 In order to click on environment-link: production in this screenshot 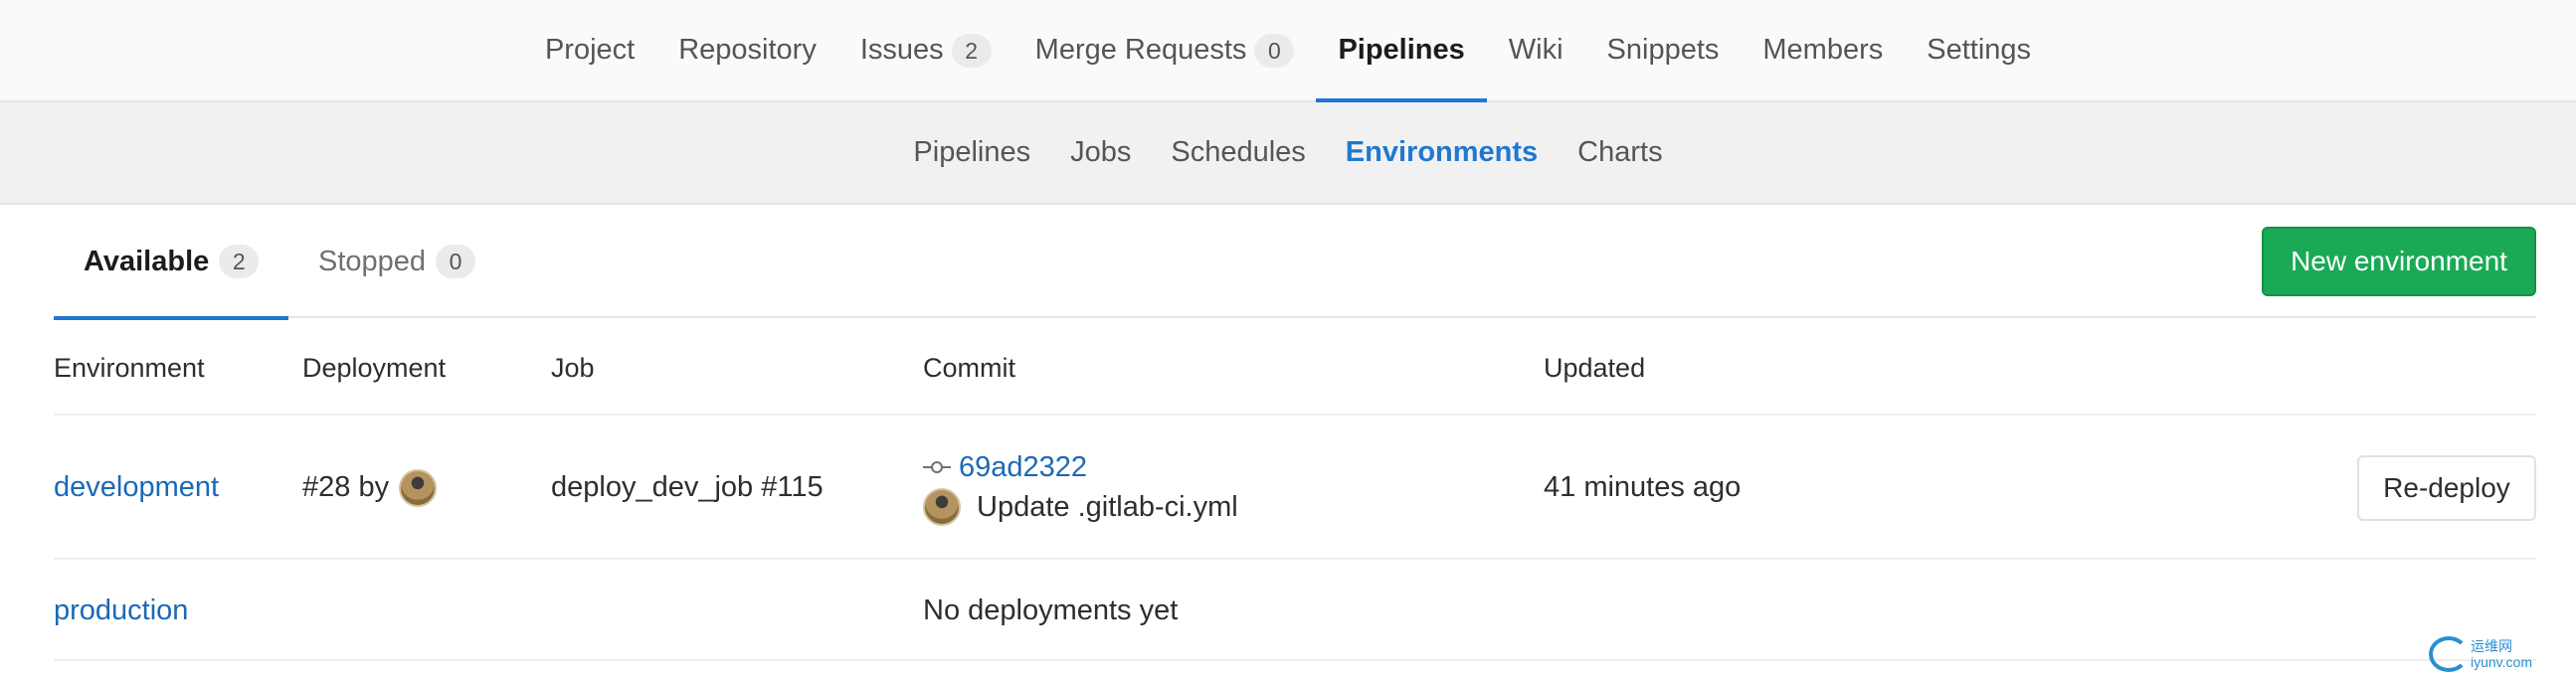, I will do `click(121, 610)`.